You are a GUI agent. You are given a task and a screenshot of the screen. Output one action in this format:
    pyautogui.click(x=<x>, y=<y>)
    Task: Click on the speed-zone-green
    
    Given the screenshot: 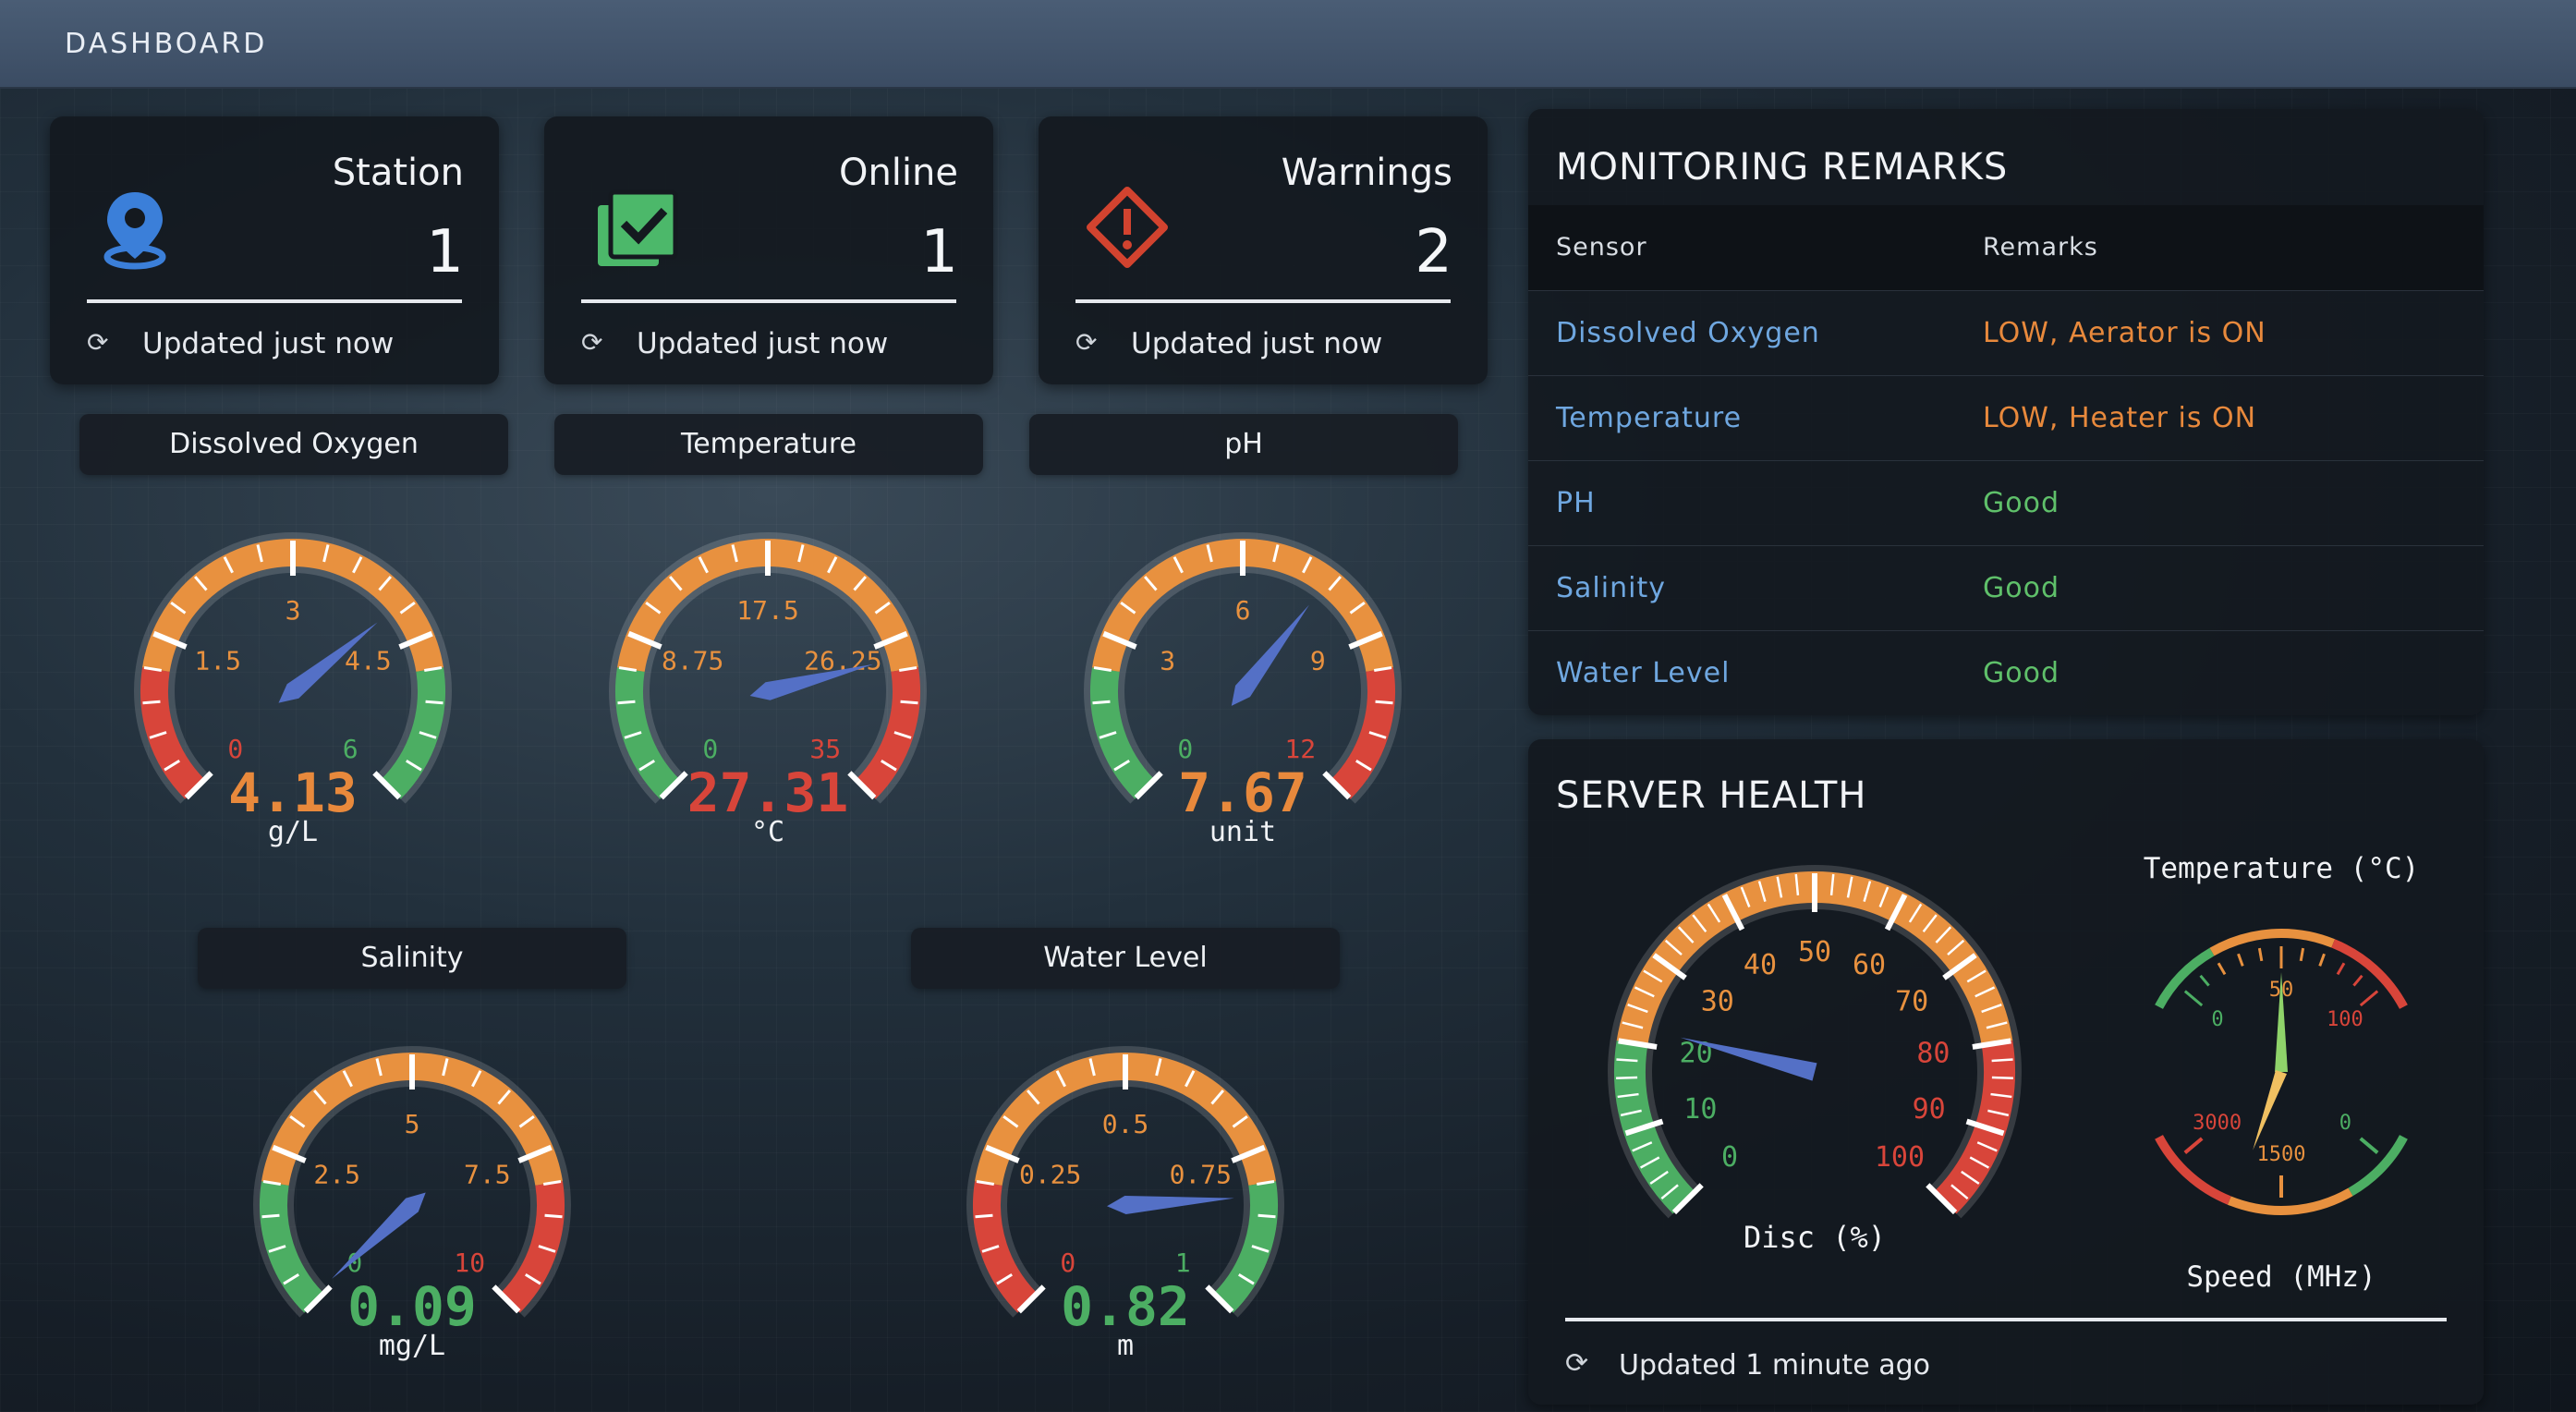 What is the action you would take?
    pyautogui.click(x=2378, y=1166)
    